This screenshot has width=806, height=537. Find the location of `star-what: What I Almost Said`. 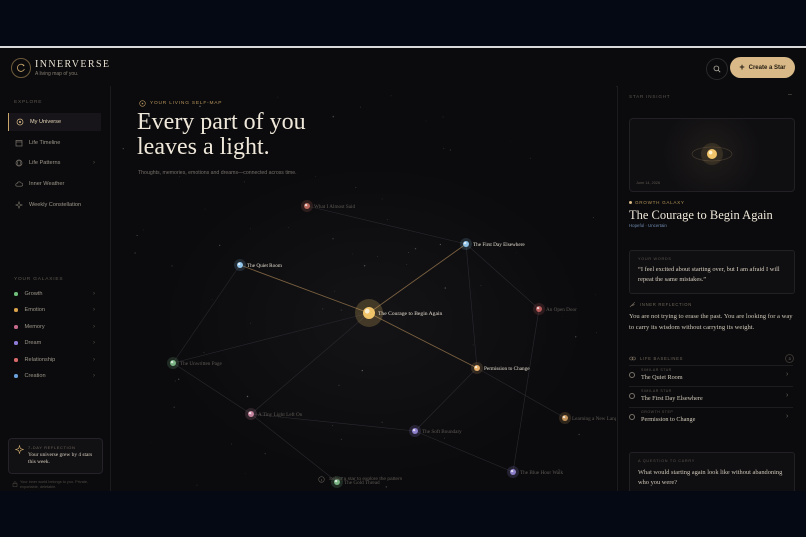

star-what: What I Almost Said is located at coordinates (328, 206).